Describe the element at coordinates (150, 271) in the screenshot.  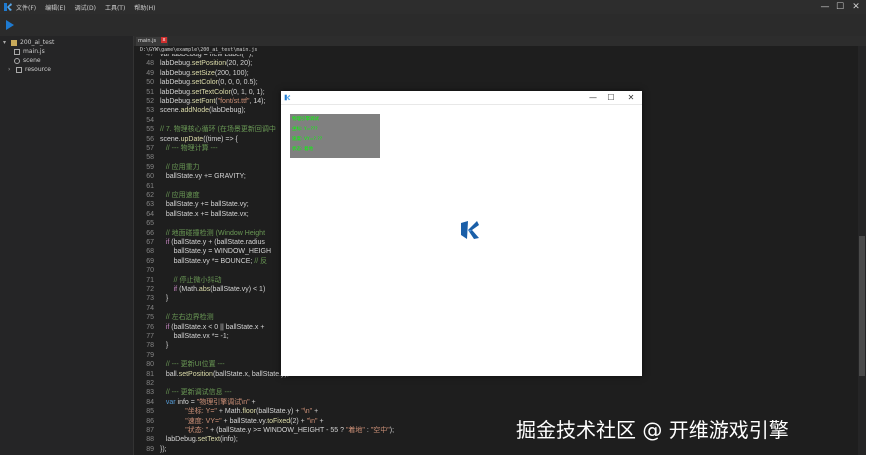
I see `line-number: 70` at that location.